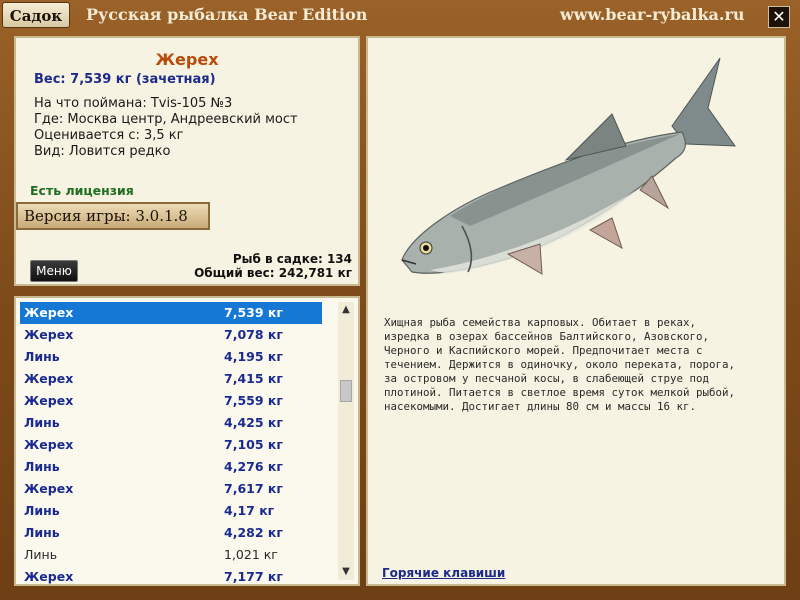 Image resolution: width=800 pixels, height=600 pixels. What do you see at coordinates (187, 59) in the screenshot?
I see `fish-name: Жерех` at bounding box center [187, 59].